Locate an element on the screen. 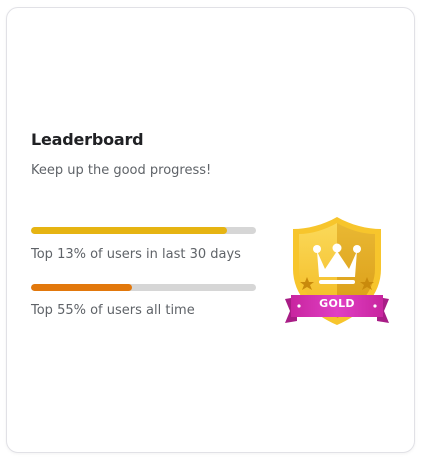 This screenshot has height=459, width=421. card-title: Leaderboard is located at coordinates (87, 139).